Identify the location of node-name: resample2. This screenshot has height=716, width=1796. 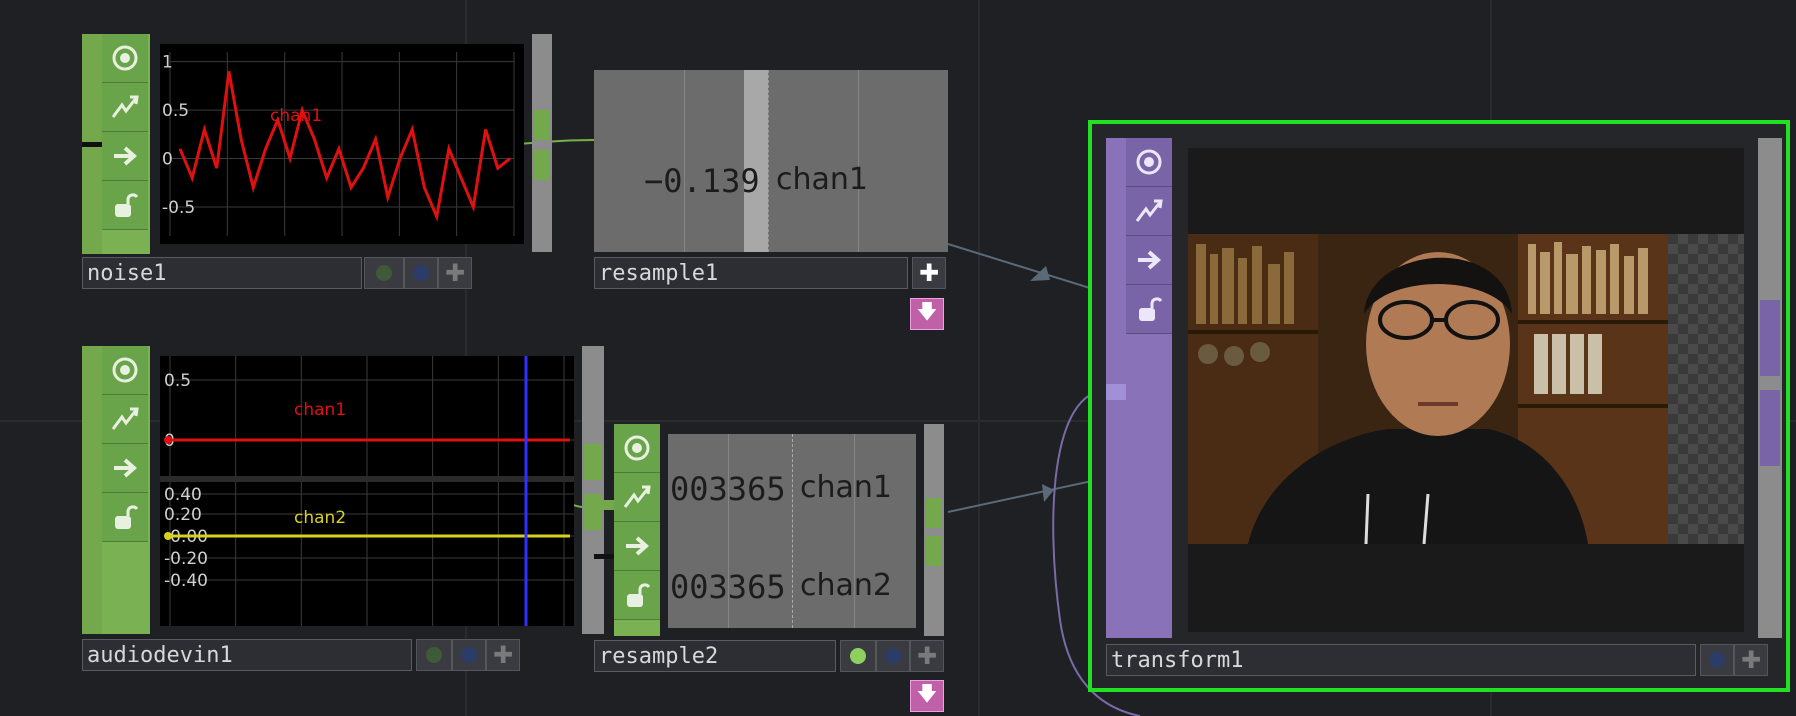
(715, 656).